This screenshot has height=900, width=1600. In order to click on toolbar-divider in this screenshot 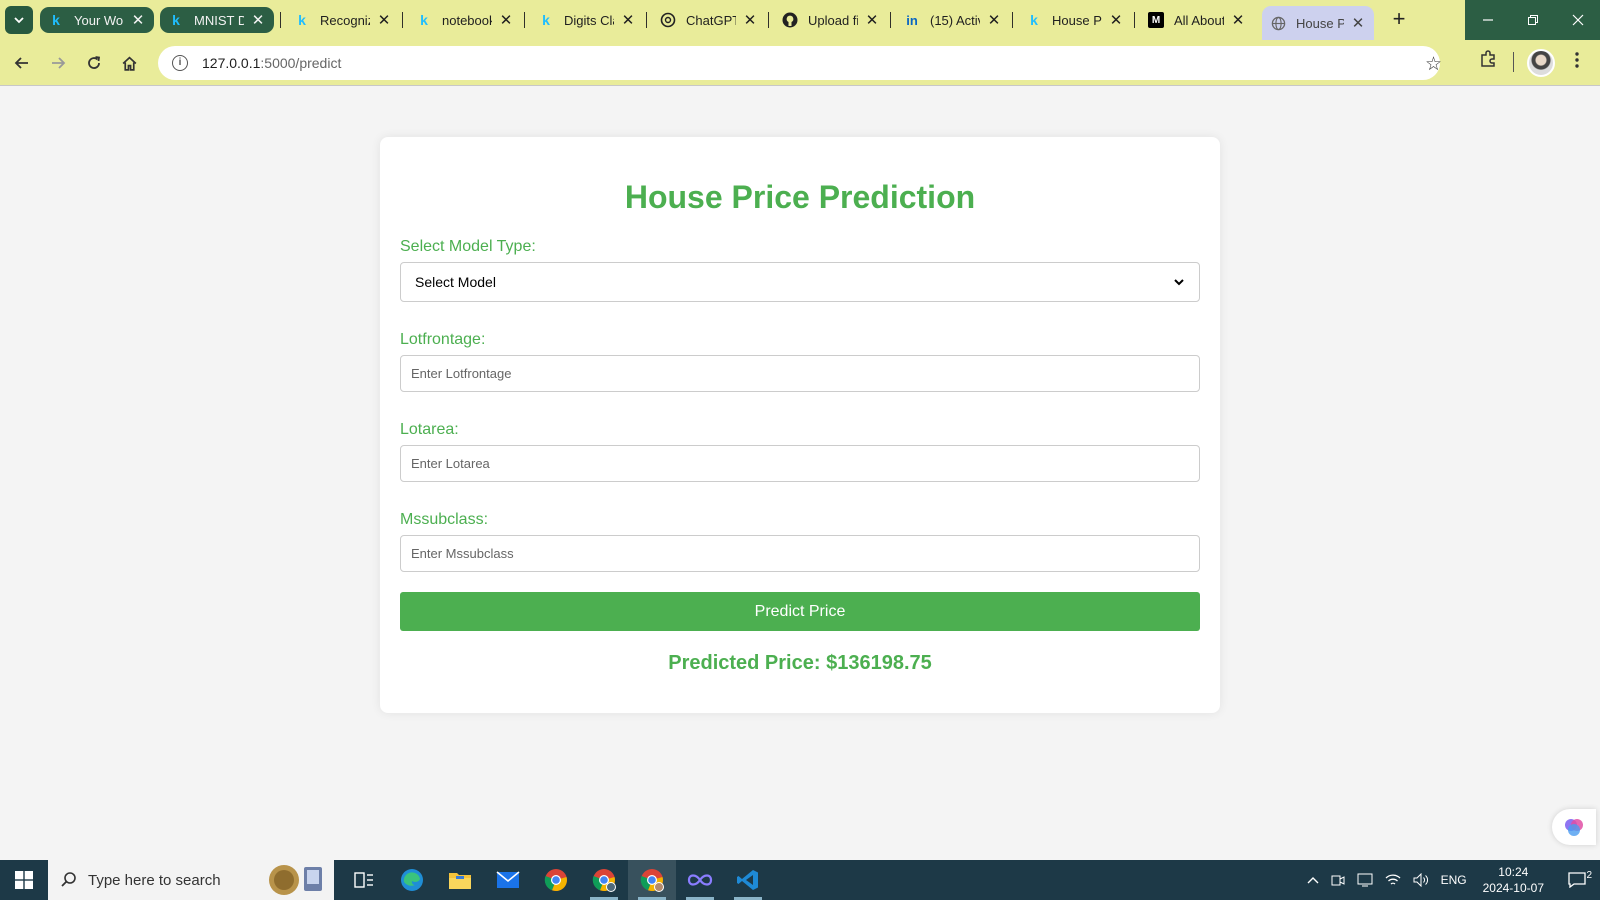, I will do `click(1513, 62)`.